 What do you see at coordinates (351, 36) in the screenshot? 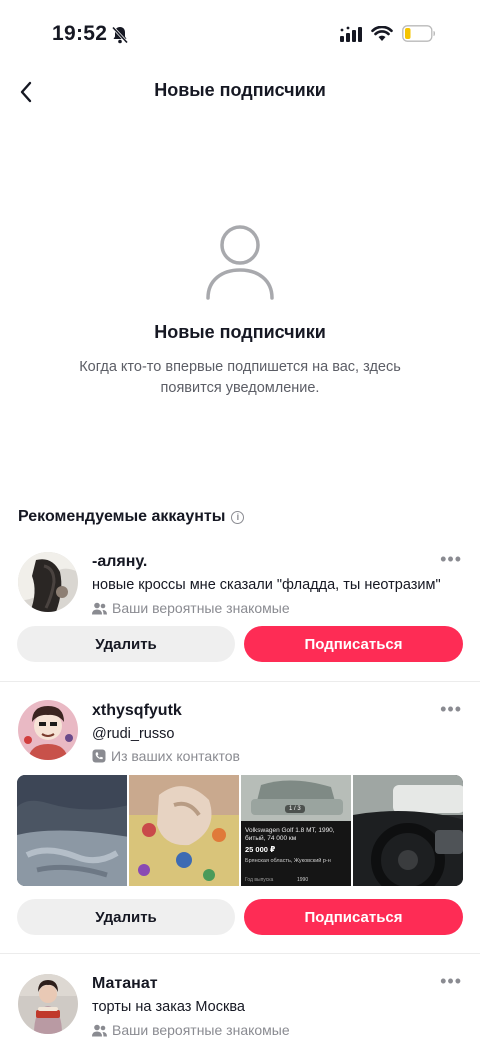
I see `signal-icon` at bounding box center [351, 36].